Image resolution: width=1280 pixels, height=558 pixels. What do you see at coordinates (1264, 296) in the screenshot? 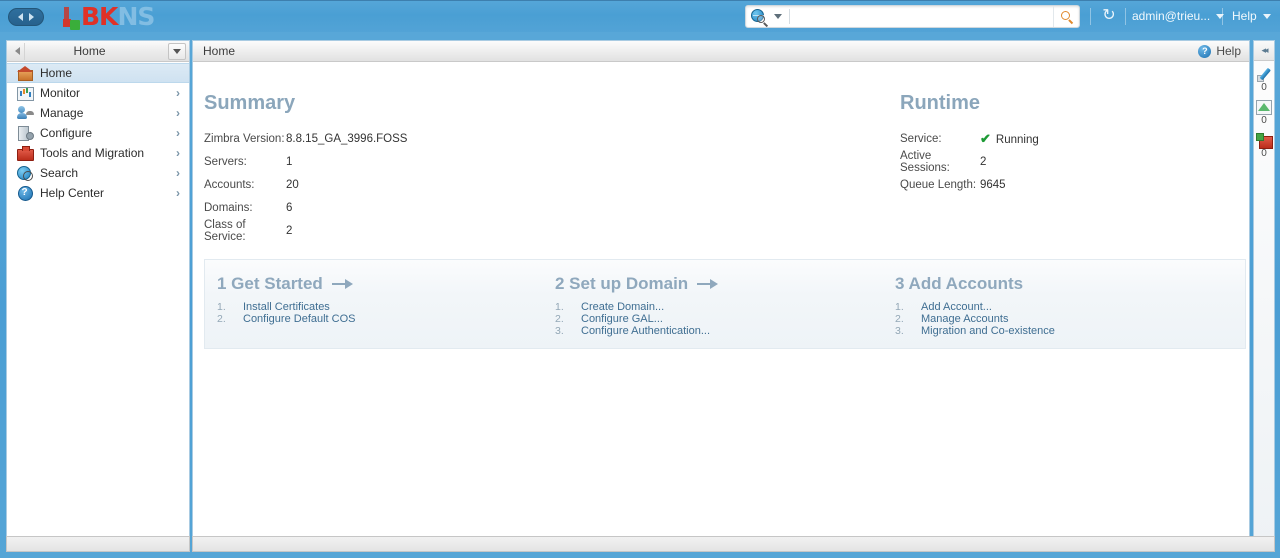
I see `right-mini-rail: ◂◂ 0 0 0` at bounding box center [1264, 296].